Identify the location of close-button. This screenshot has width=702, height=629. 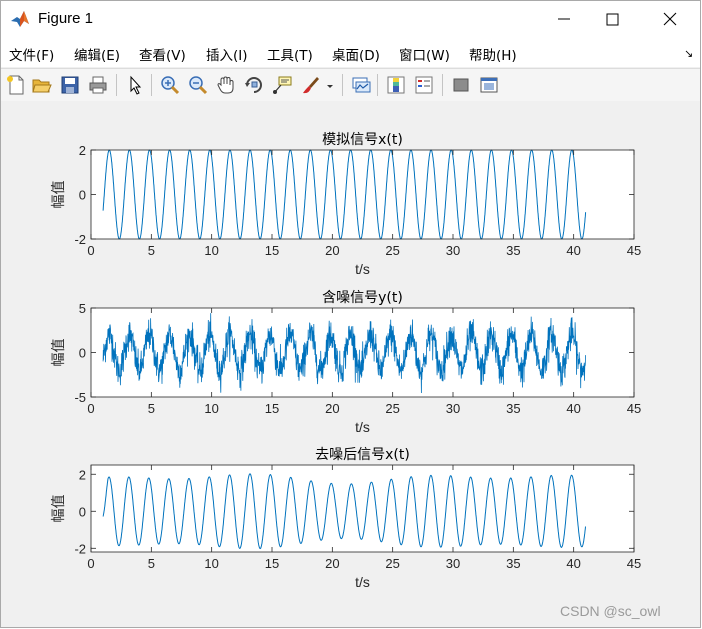
(670, 19).